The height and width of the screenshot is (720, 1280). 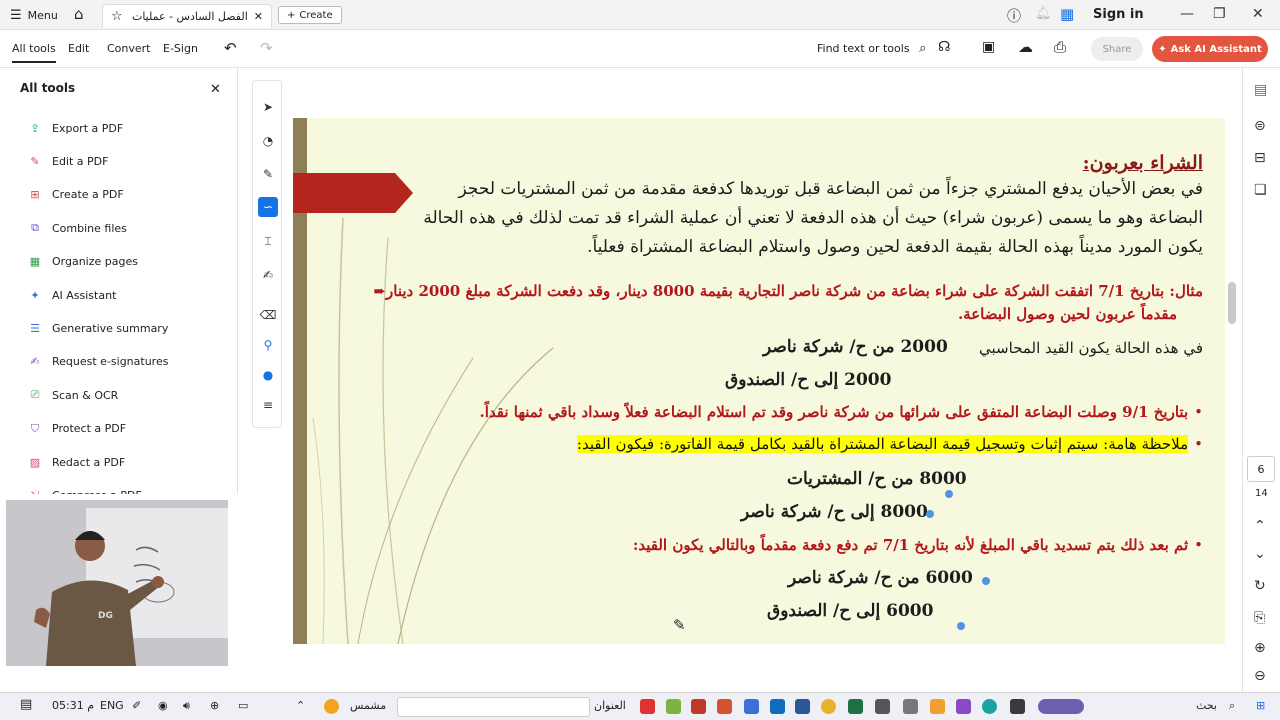 What do you see at coordinates (268, 315) in the screenshot?
I see `eraser-icon: ⌫` at bounding box center [268, 315].